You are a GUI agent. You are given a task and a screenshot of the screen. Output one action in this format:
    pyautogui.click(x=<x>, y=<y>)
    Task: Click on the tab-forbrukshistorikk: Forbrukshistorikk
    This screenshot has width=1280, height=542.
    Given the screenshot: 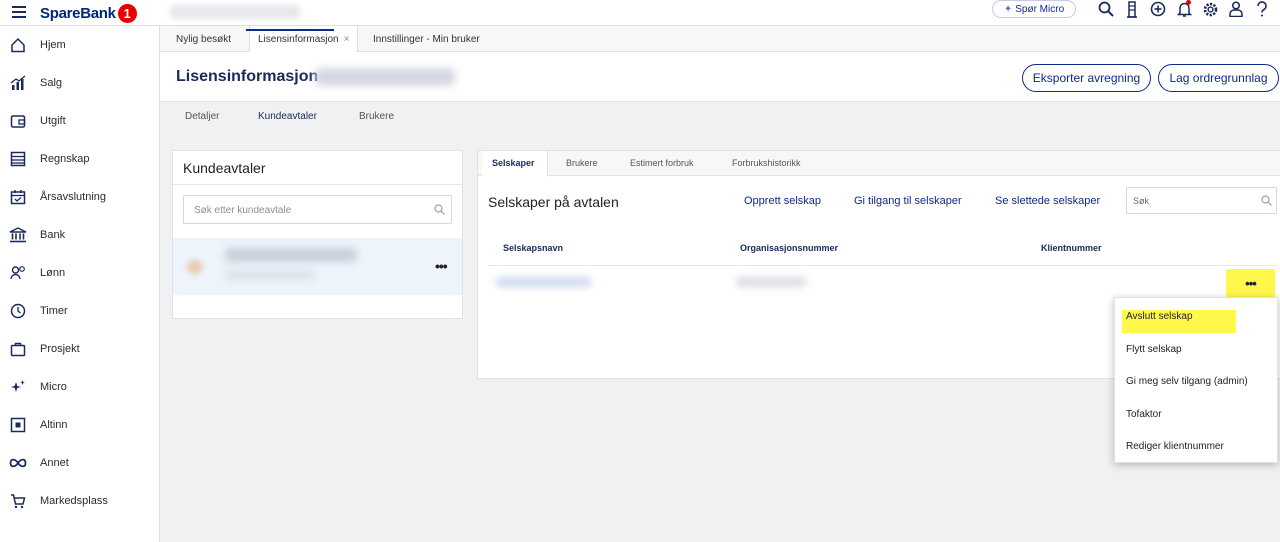 What is the action you would take?
    pyautogui.click(x=766, y=163)
    